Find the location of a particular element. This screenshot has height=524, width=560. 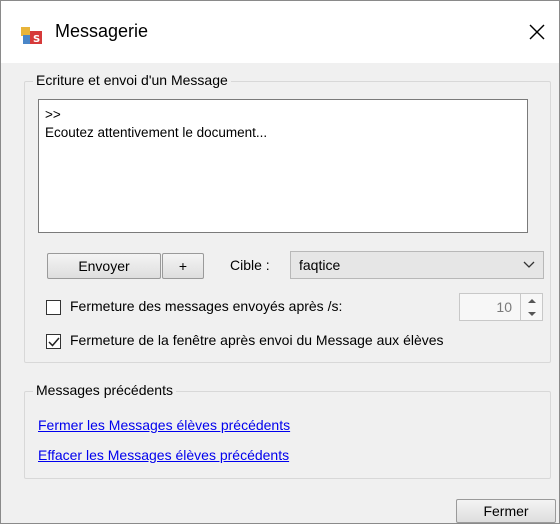

title-bar: S Messagerie is located at coordinates (280, 32).